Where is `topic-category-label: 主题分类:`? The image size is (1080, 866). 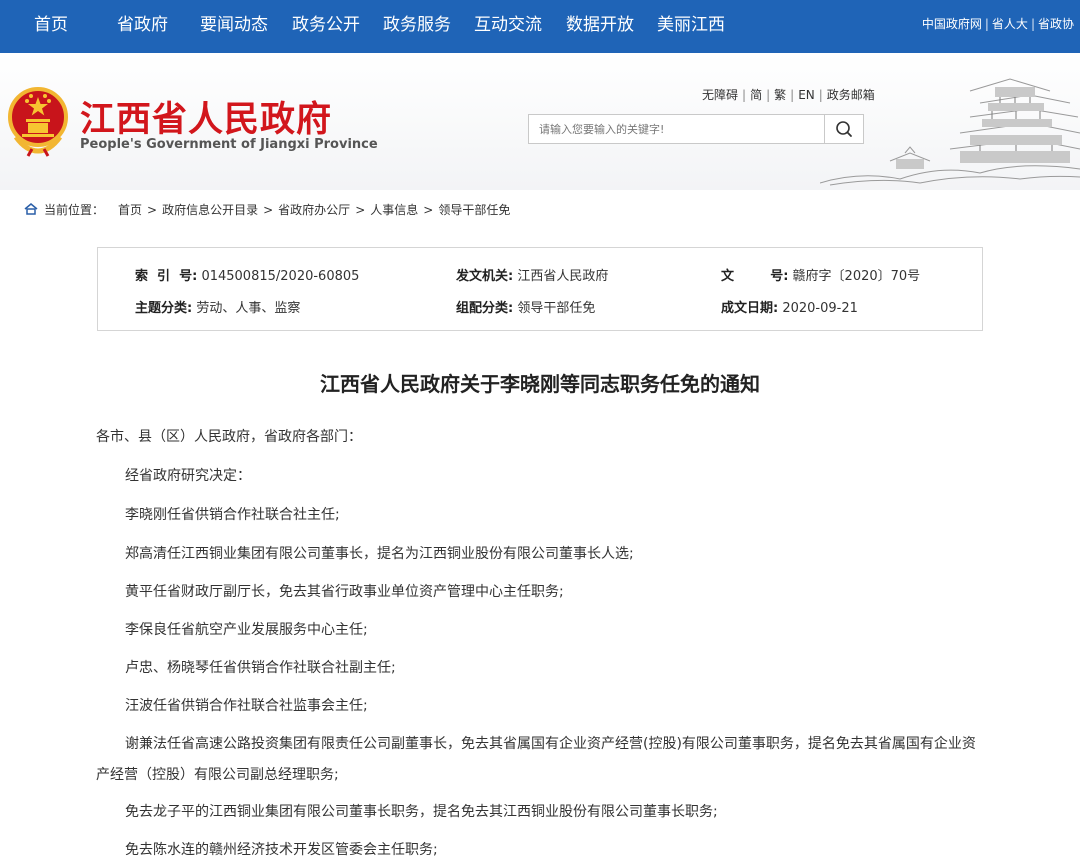 topic-category-label: 主题分类: is located at coordinates (164, 308).